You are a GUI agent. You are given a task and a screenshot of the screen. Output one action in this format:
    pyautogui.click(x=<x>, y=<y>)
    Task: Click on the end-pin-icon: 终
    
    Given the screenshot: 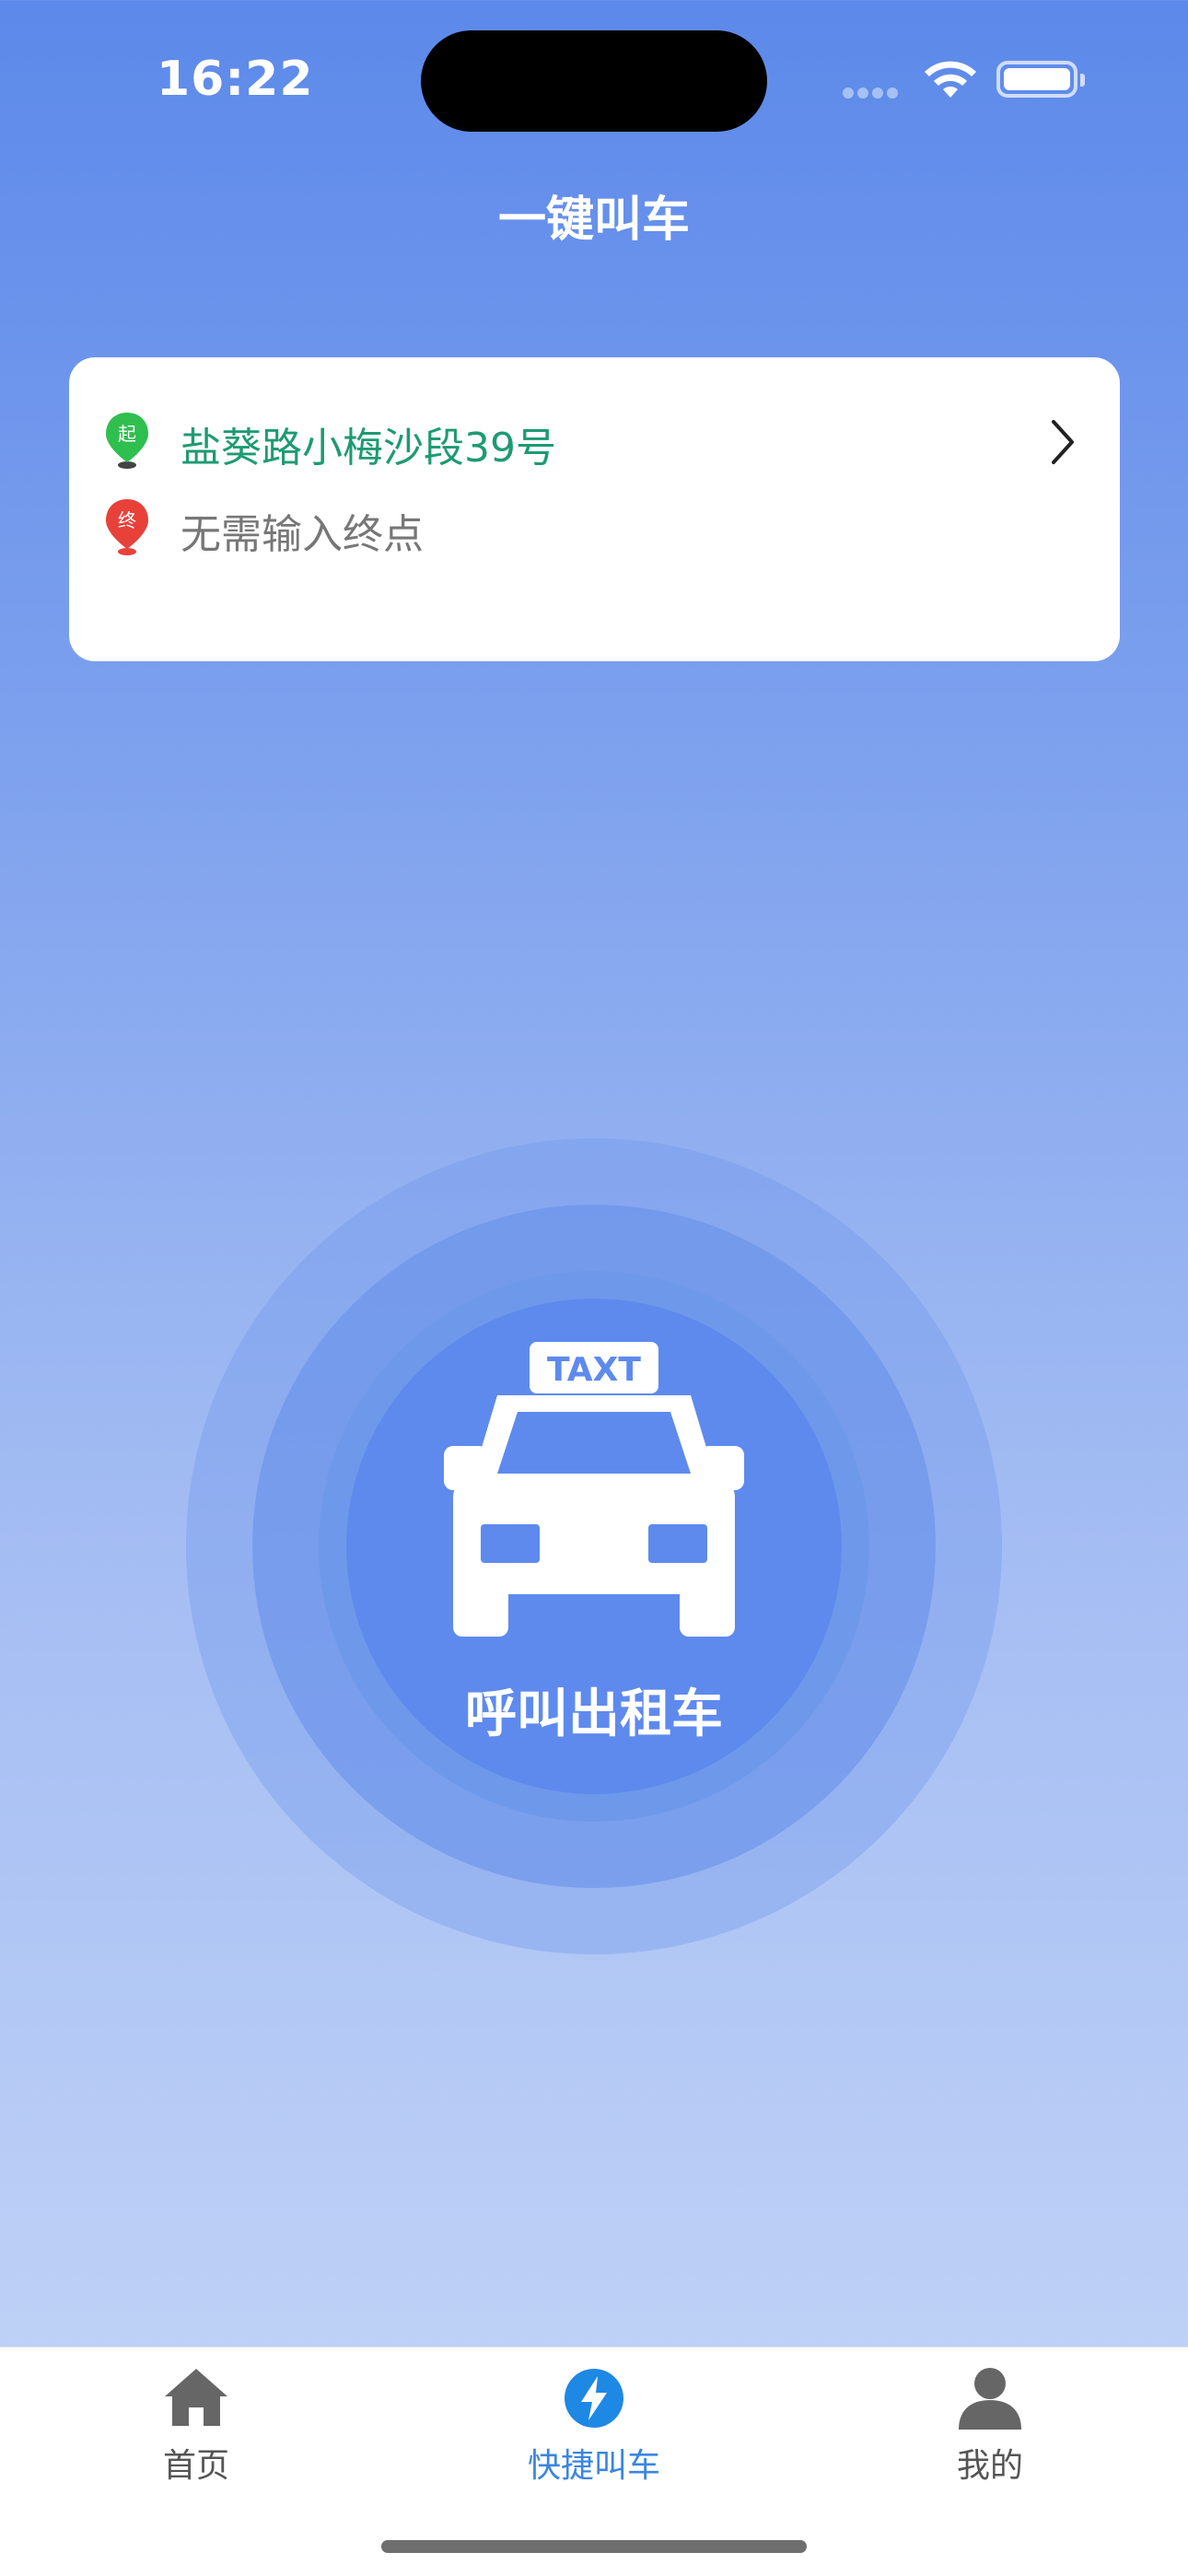 What is the action you would take?
    pyautogui.click(x=127, y=527)
    